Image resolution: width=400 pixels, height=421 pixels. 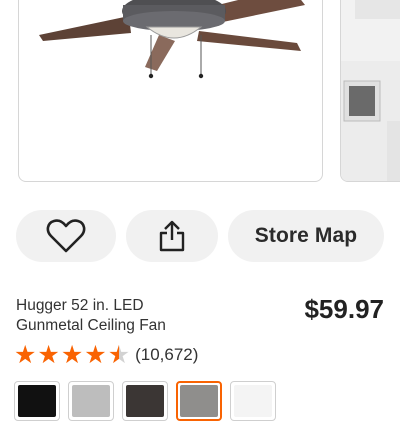 What do you see at coordinates (141, 316) in the screenshot?
I see `product-title: Hugger 52 in. LED Gunmetal Ceiling Fan` at bounding box center [141, 316].